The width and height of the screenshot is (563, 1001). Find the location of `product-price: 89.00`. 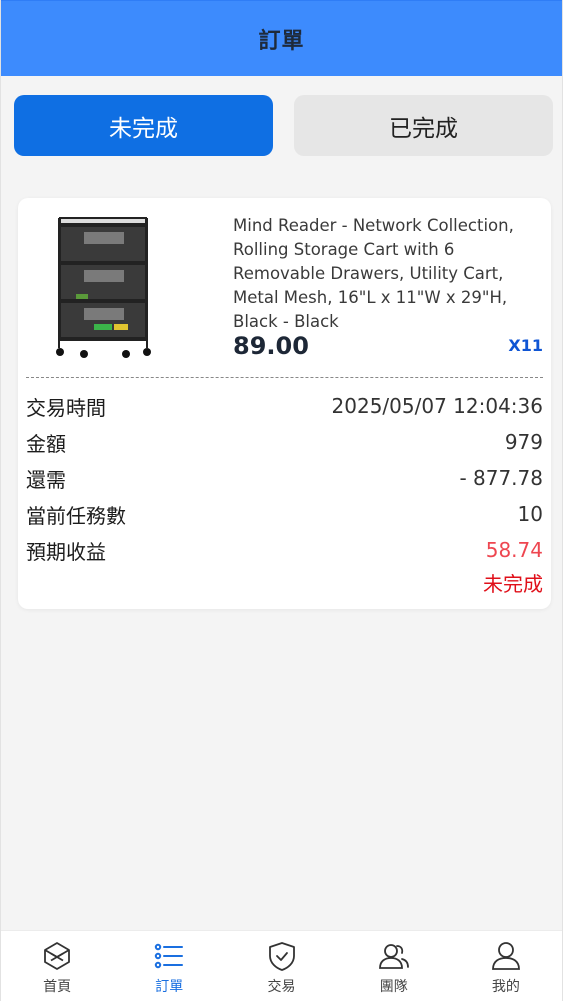

product-price: 89.00 is located at coordinates (271, 346).